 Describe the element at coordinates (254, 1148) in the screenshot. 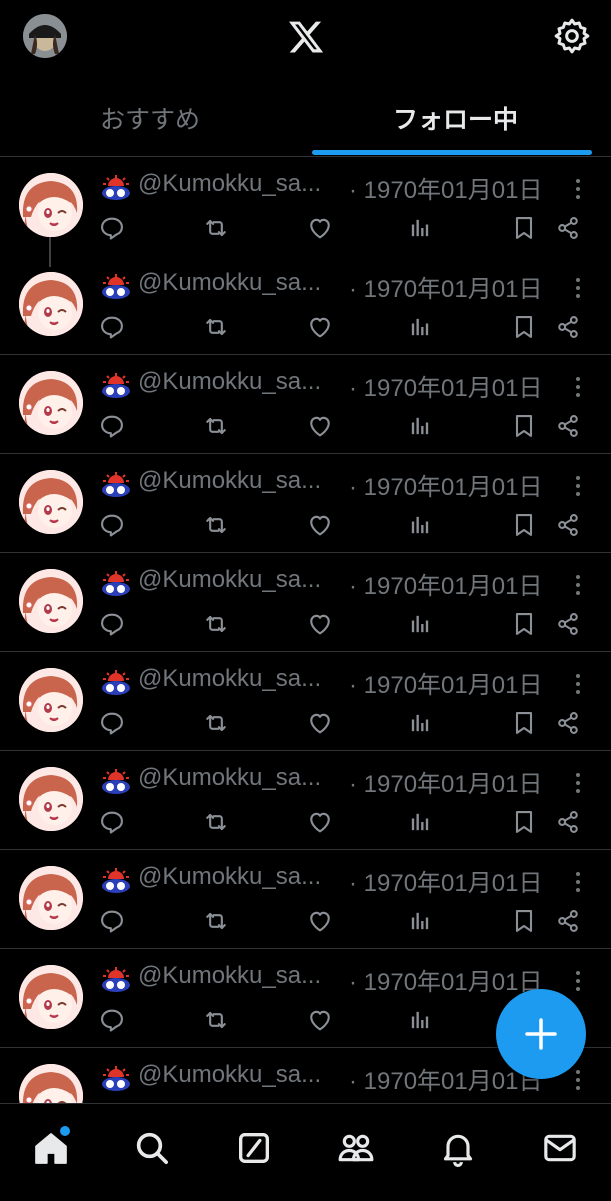

I see `grok-icon` at that location.